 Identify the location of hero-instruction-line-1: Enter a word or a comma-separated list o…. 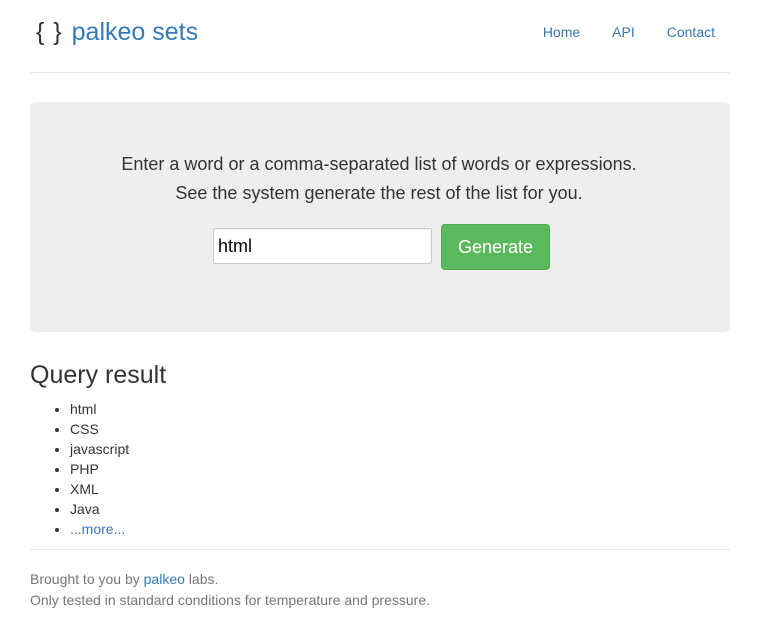
(379, 164).